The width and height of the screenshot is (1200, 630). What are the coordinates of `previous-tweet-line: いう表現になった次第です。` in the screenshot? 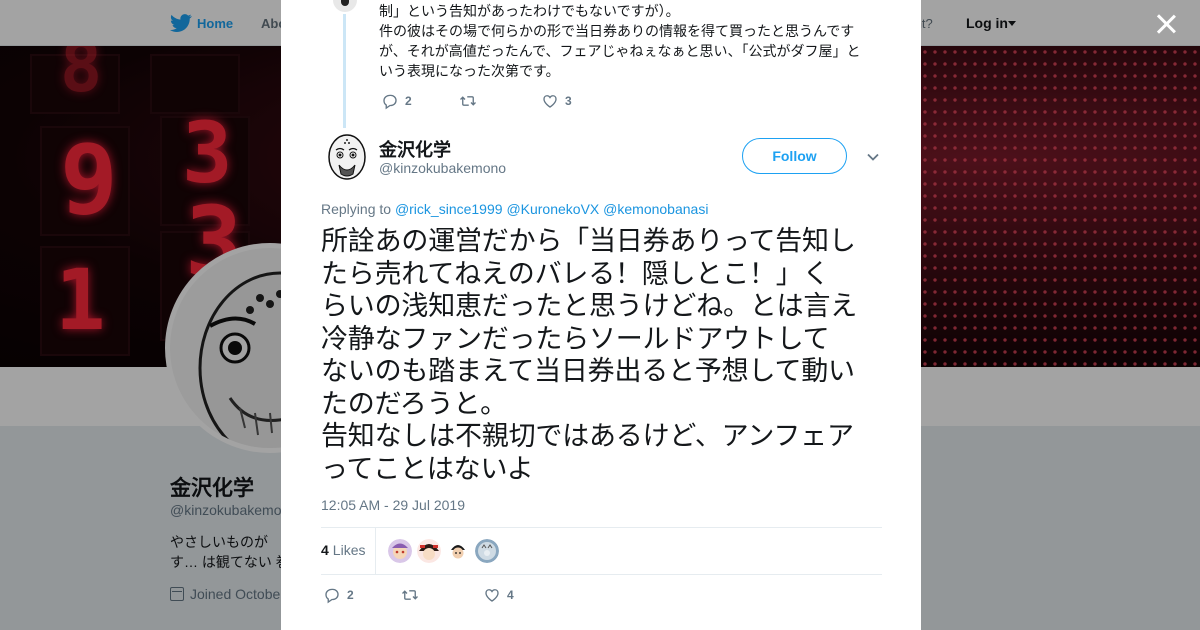 It's located at (469, 71).